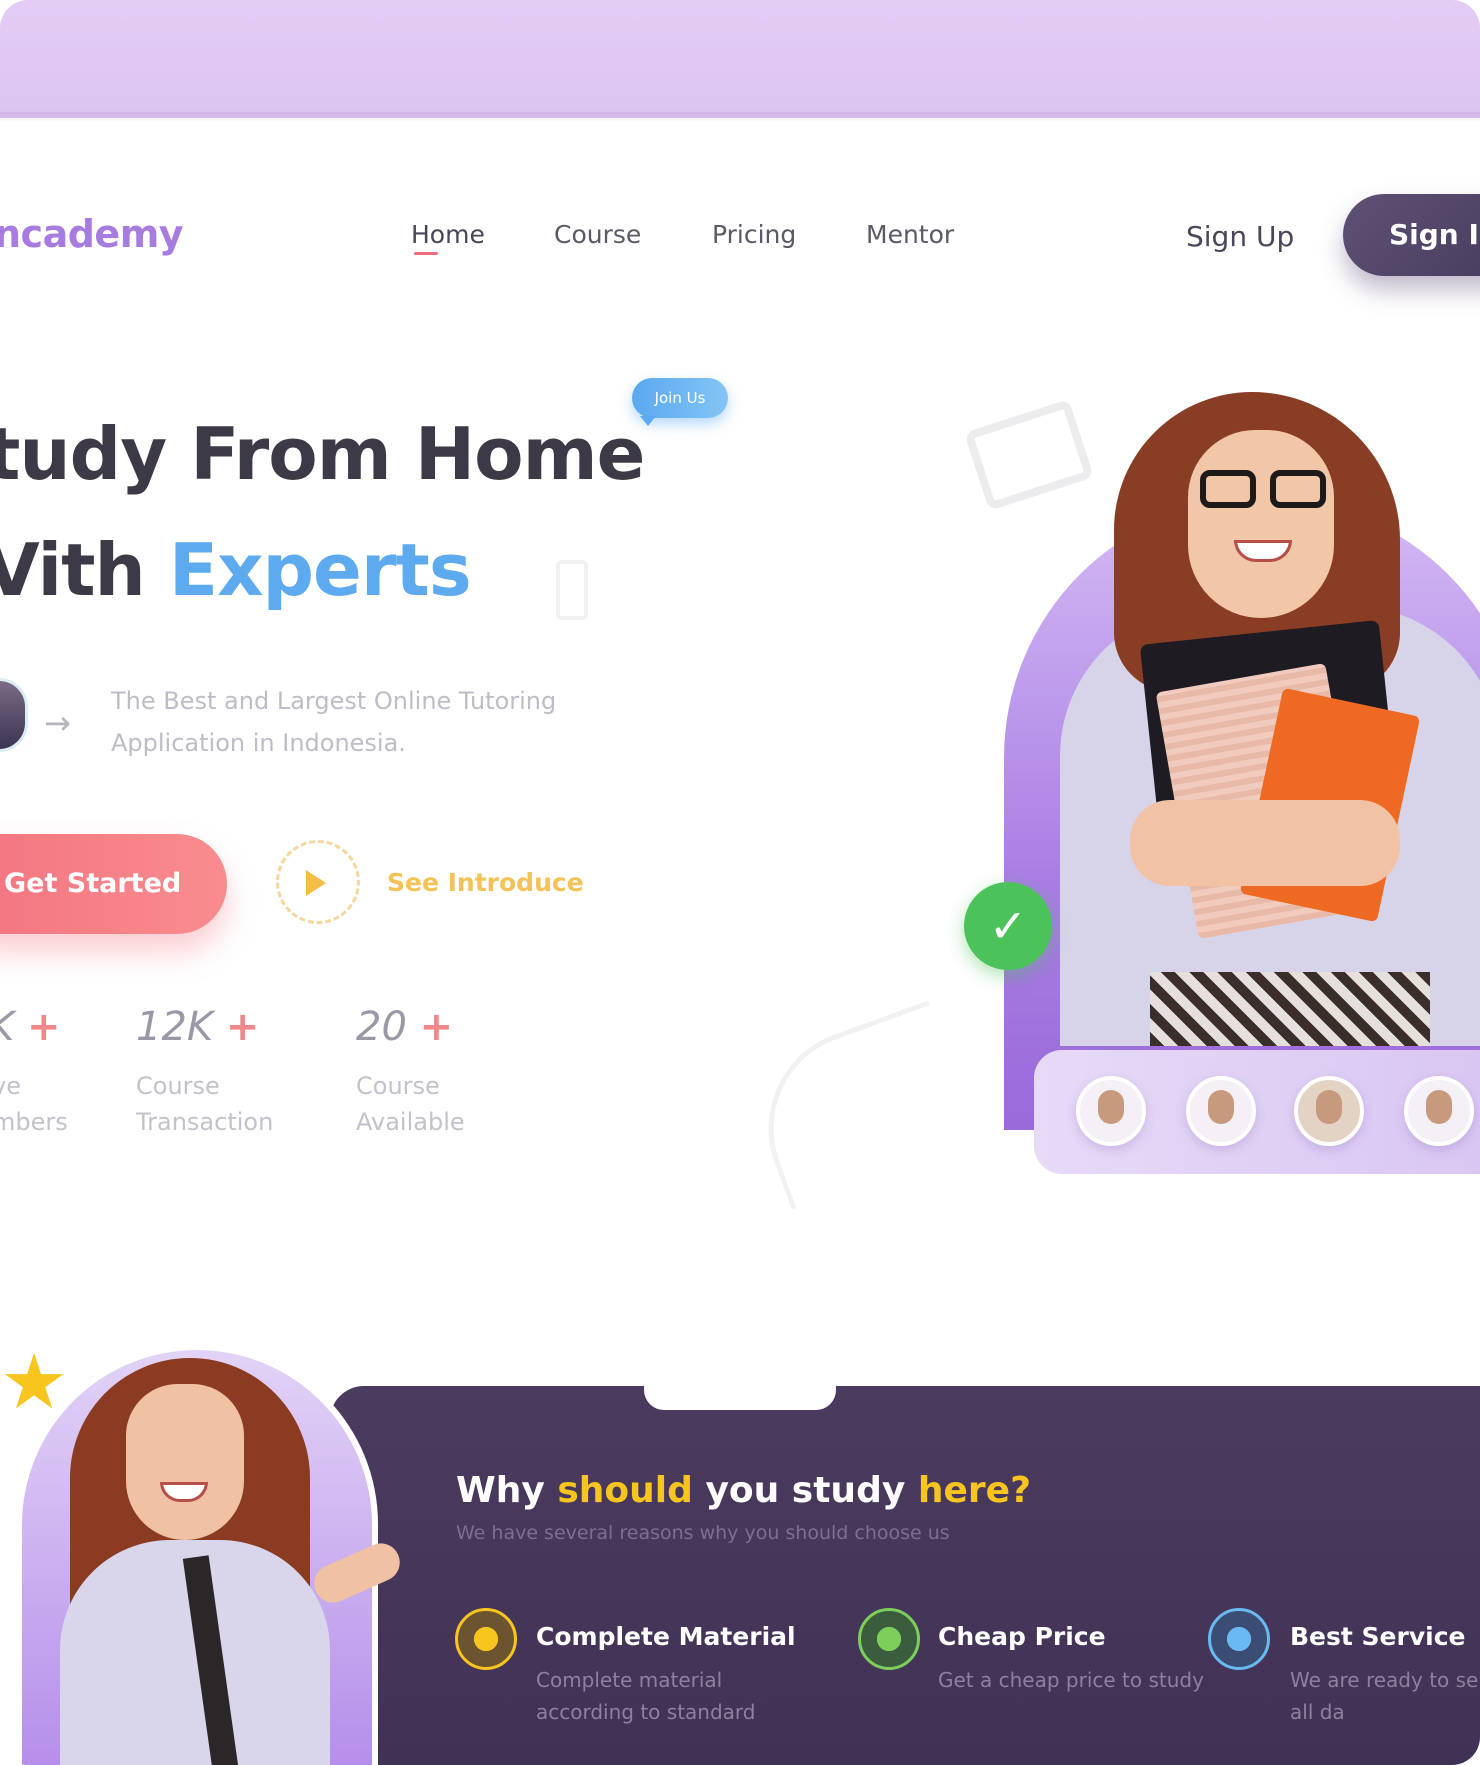 The image size is (1480, 1765). Describe the element at coordinates (1022, 1636) in the screenshot. I see `feature-title: Cheap Price` at that location.